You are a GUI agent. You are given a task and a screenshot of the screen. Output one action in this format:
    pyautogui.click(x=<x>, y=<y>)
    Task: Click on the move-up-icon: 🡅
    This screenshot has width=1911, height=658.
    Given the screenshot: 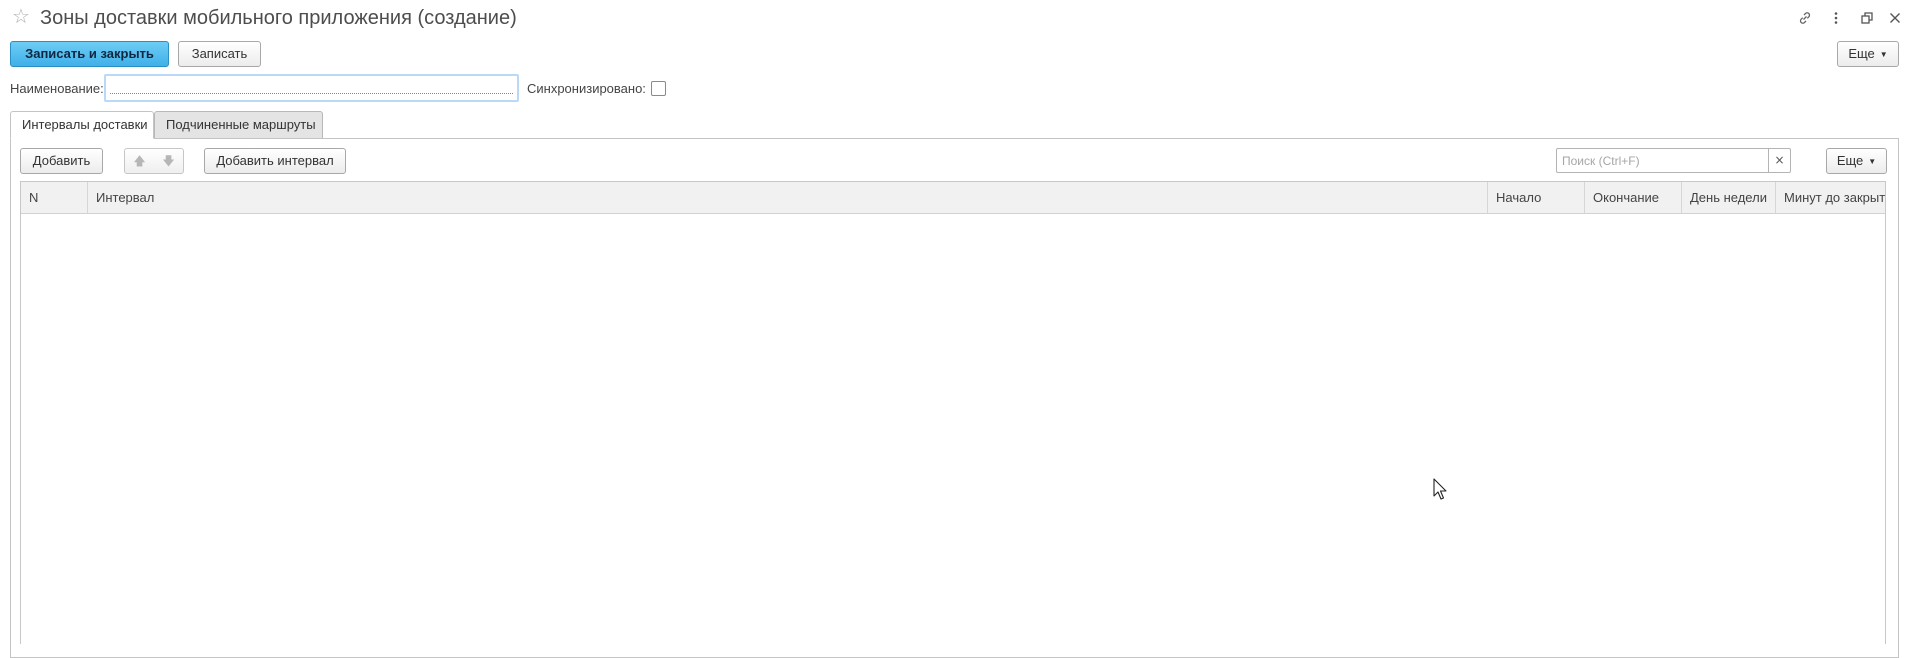 What is the action you would take?
    pyautogui.click(x=139, y=161)
    